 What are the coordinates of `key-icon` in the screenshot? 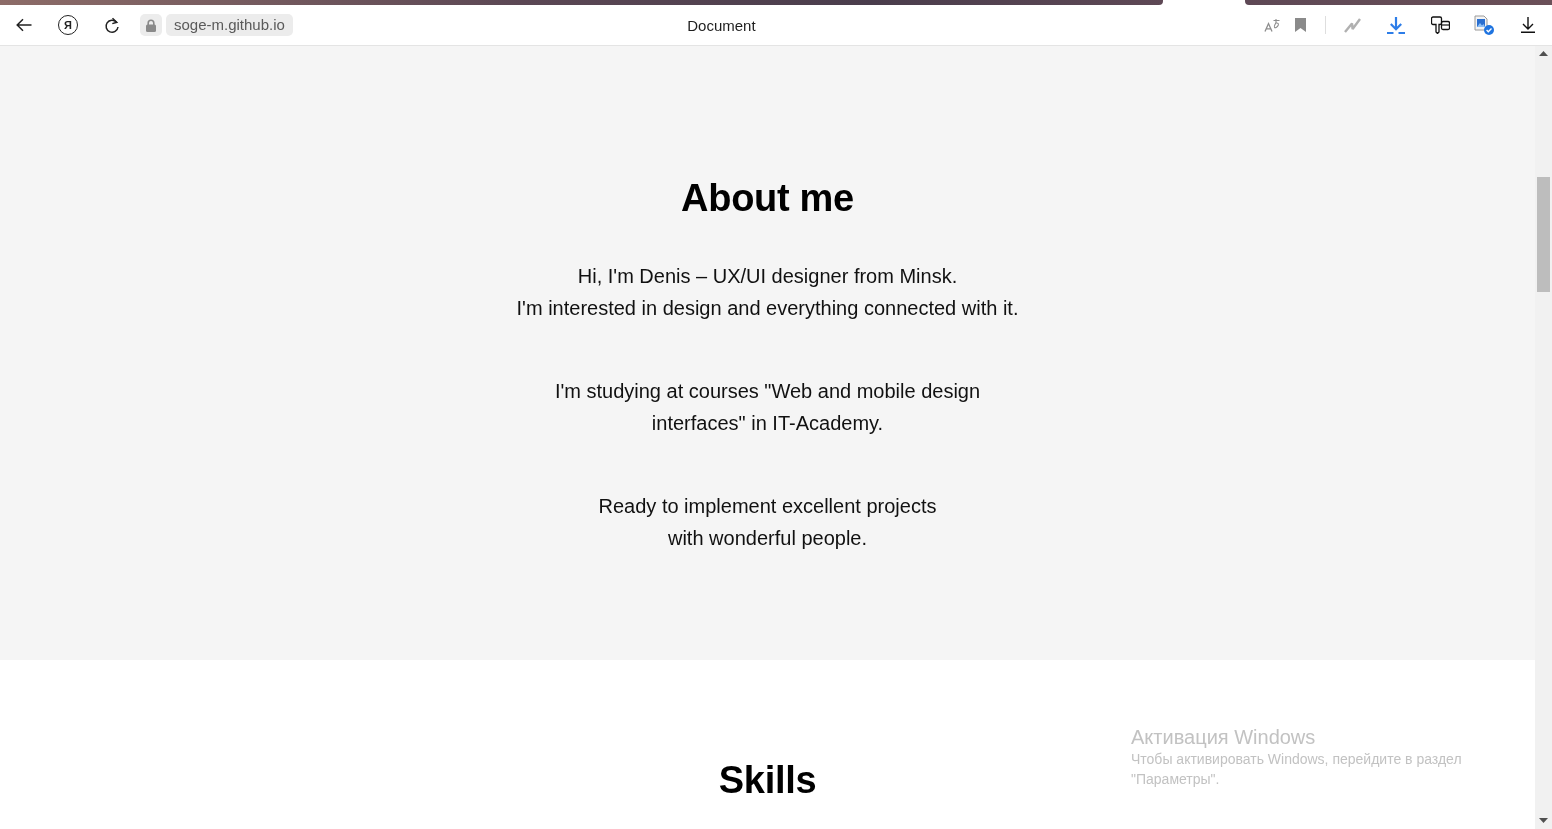 It's located at (1440, 25).